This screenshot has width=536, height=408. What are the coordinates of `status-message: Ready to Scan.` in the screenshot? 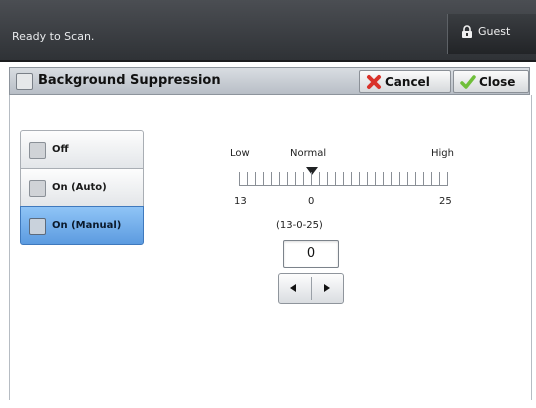 It's located at (53, 36).